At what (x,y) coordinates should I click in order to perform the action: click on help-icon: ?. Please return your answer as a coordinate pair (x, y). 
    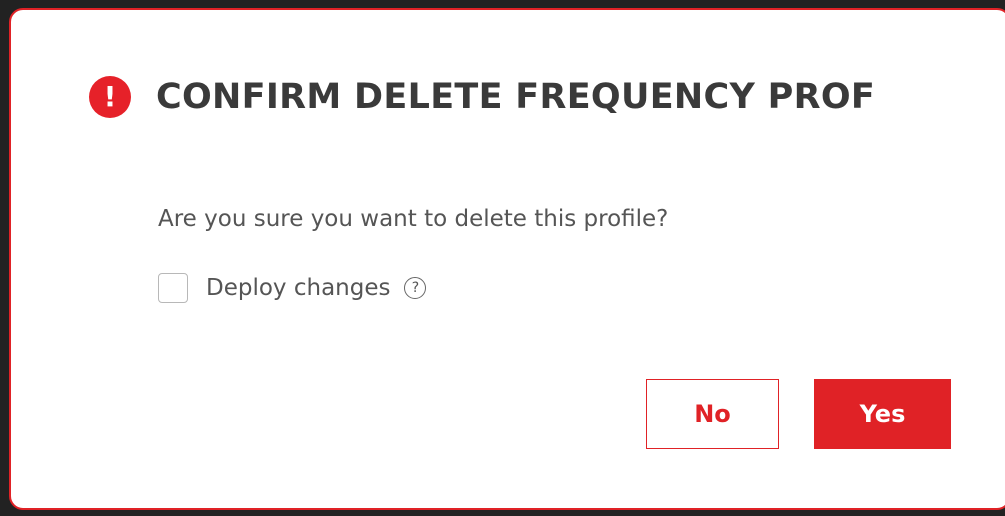
    Looking at the image, I should click on (415, 288).